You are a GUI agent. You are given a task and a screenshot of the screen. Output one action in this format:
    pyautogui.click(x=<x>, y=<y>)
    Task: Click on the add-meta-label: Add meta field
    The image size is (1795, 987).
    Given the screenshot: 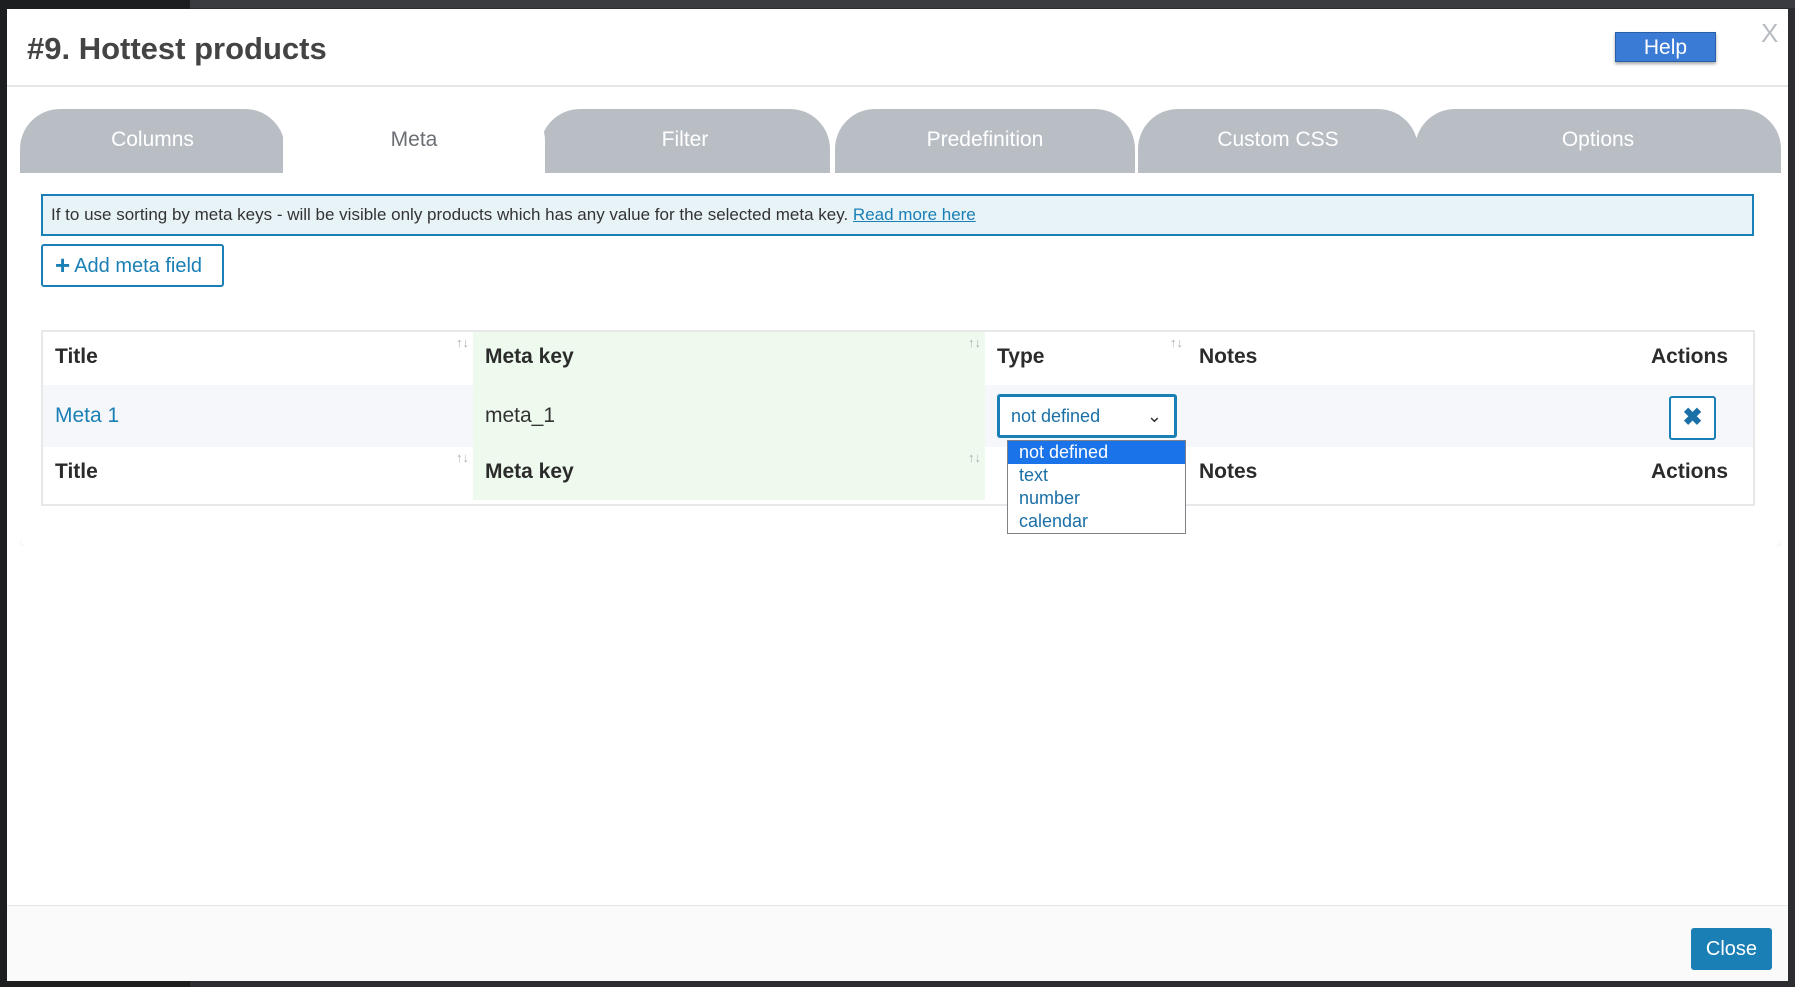 What is the action you would take?
    pyautogui.click(x=138, y=266)
    